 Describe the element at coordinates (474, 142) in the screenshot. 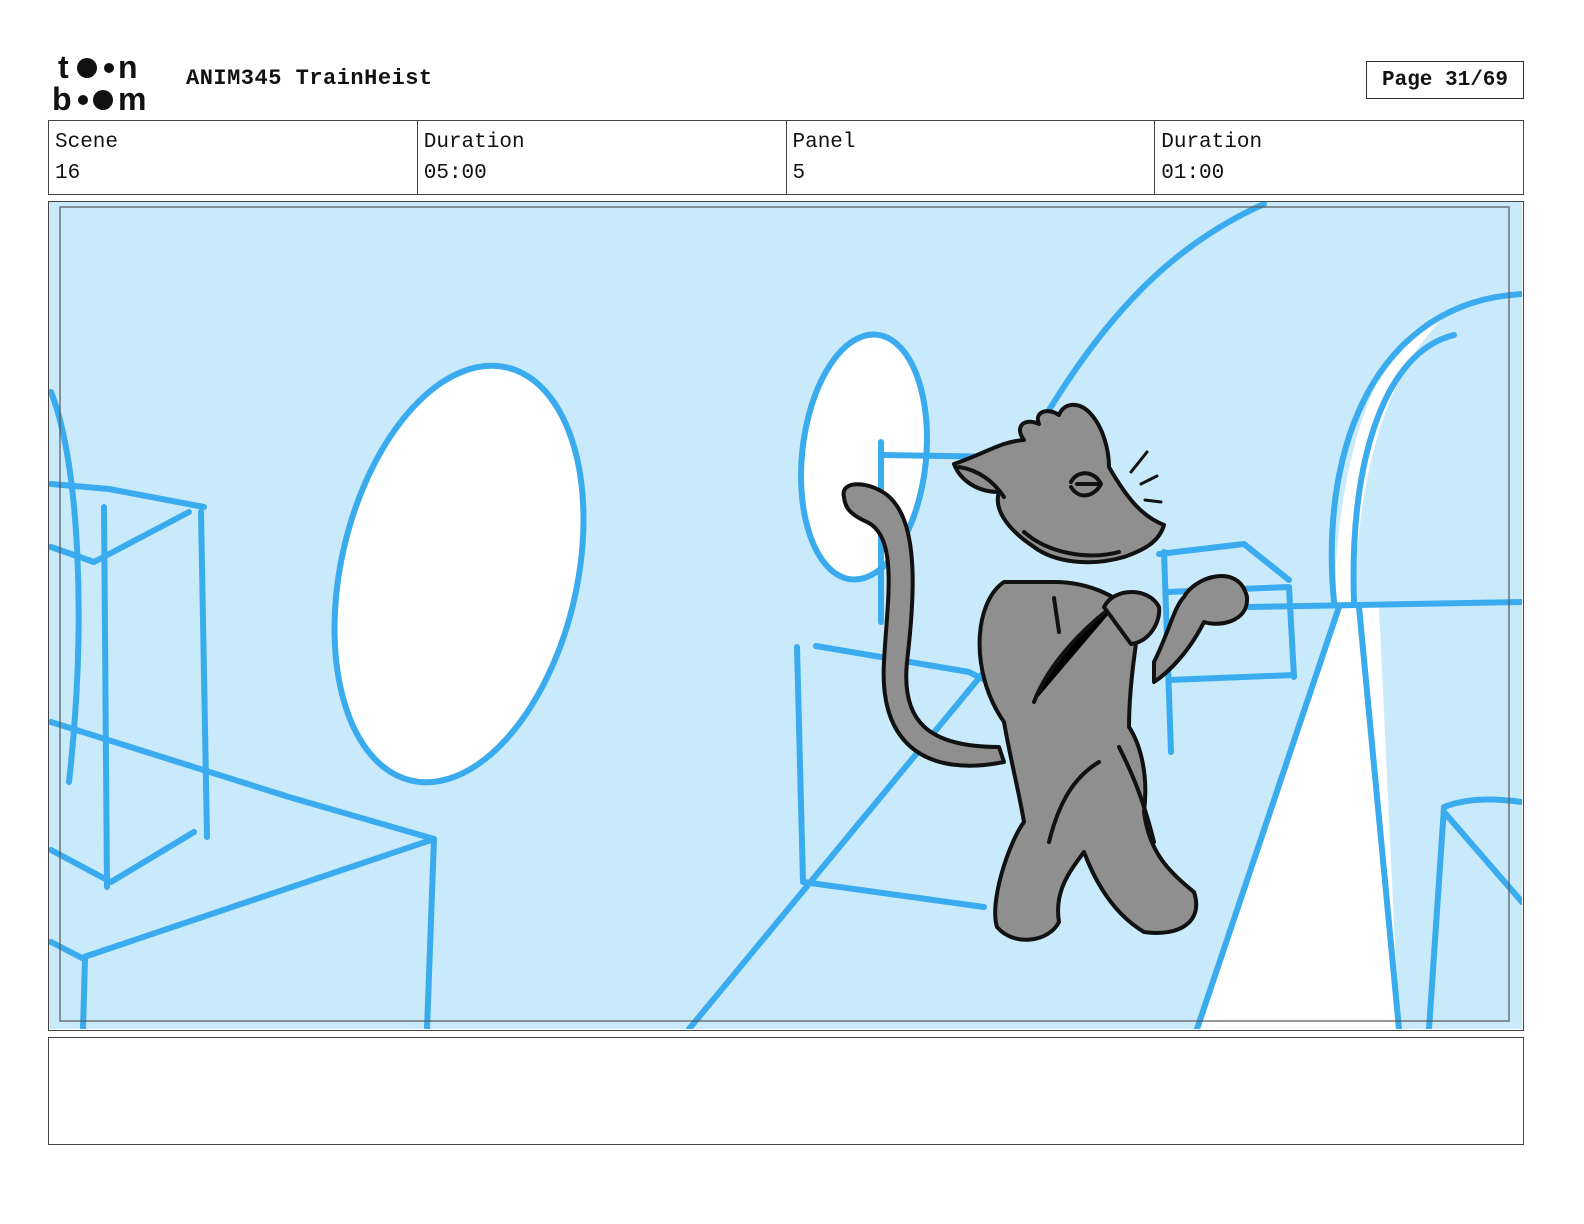

I see `scene-duration-label: Duration` at that location.